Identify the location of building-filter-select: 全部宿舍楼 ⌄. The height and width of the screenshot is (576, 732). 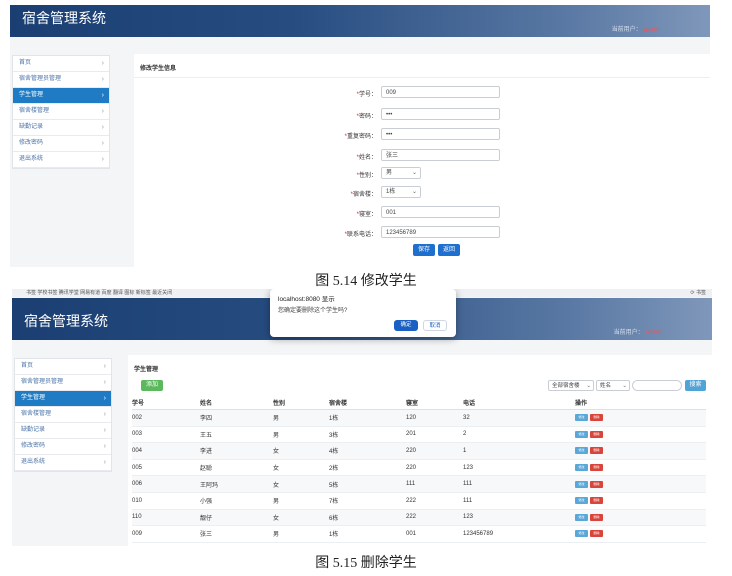
(571, 385).